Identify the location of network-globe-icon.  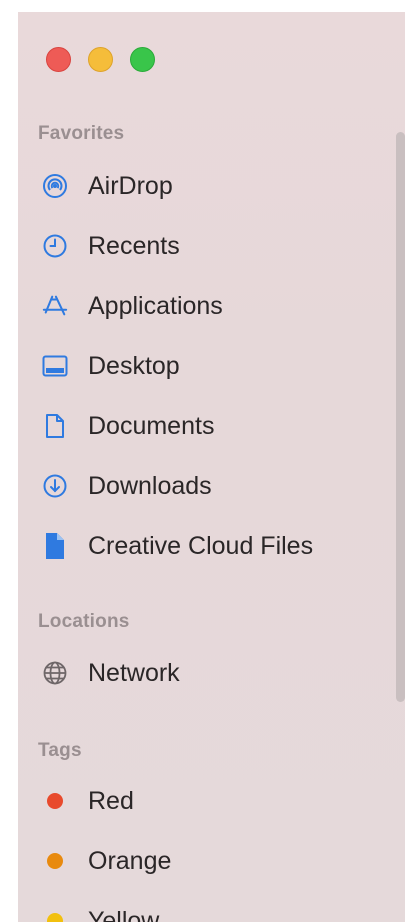
(55, 673).